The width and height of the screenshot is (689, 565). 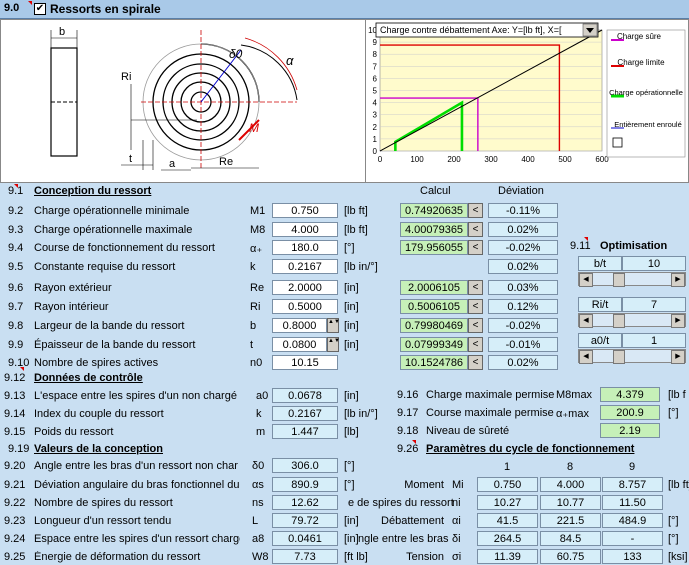 I want to click on x-tick-label: 300, so click(x=491, y=159).